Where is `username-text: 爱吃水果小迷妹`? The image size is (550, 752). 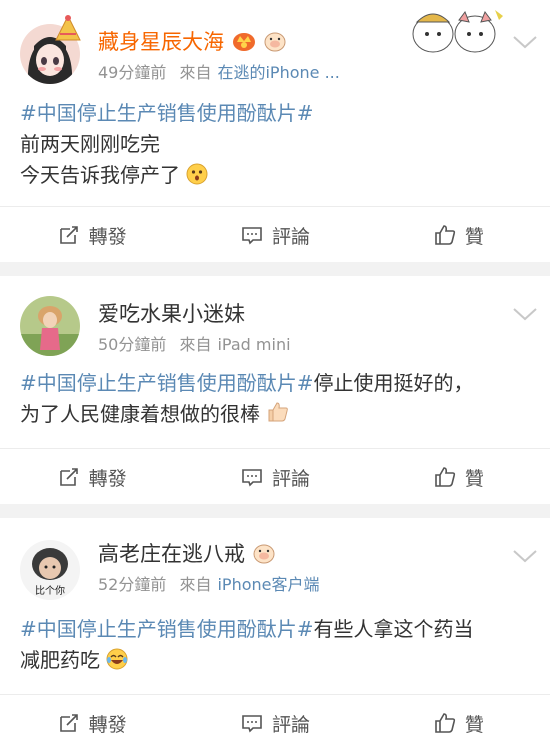
username-text: 爱吃水果小迷妹 is located at coordinates (171, 314).